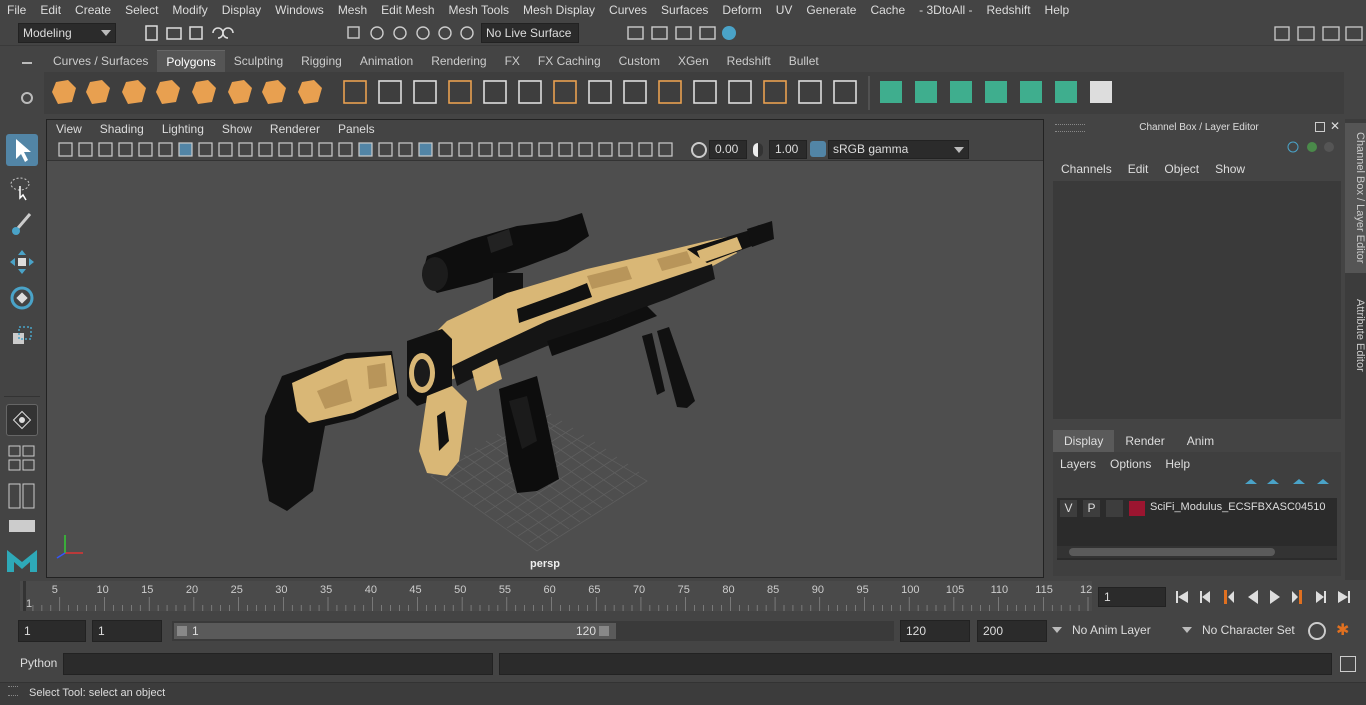  Describe the element at coordinates (945, 10) in the screenshot. I see `menu-item-3dtoall: - 3DtoAll -` at that location.